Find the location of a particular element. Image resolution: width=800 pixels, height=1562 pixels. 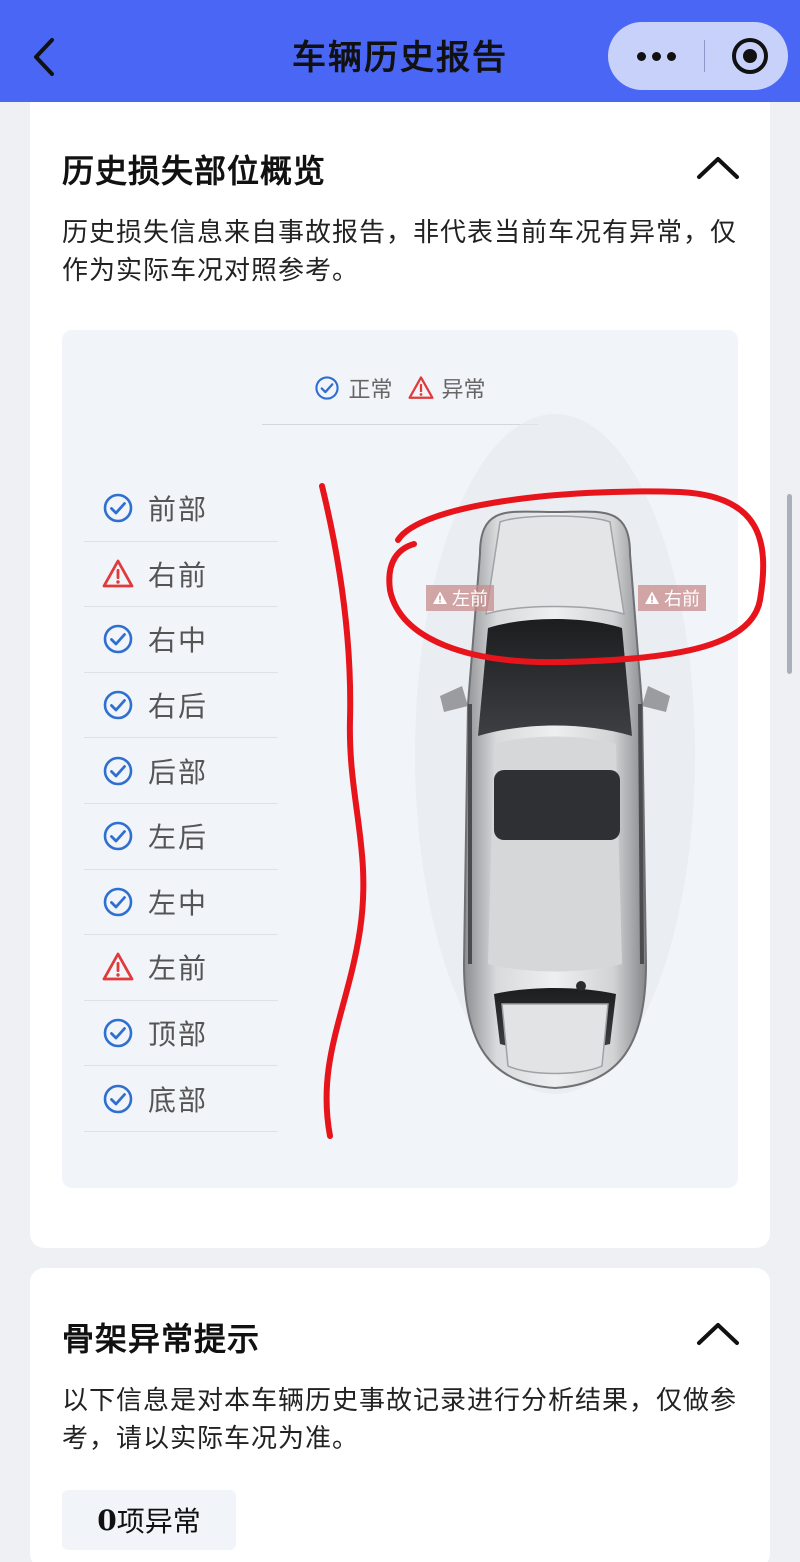

part-row: 顶部 is located at coordinates (181, 1034).